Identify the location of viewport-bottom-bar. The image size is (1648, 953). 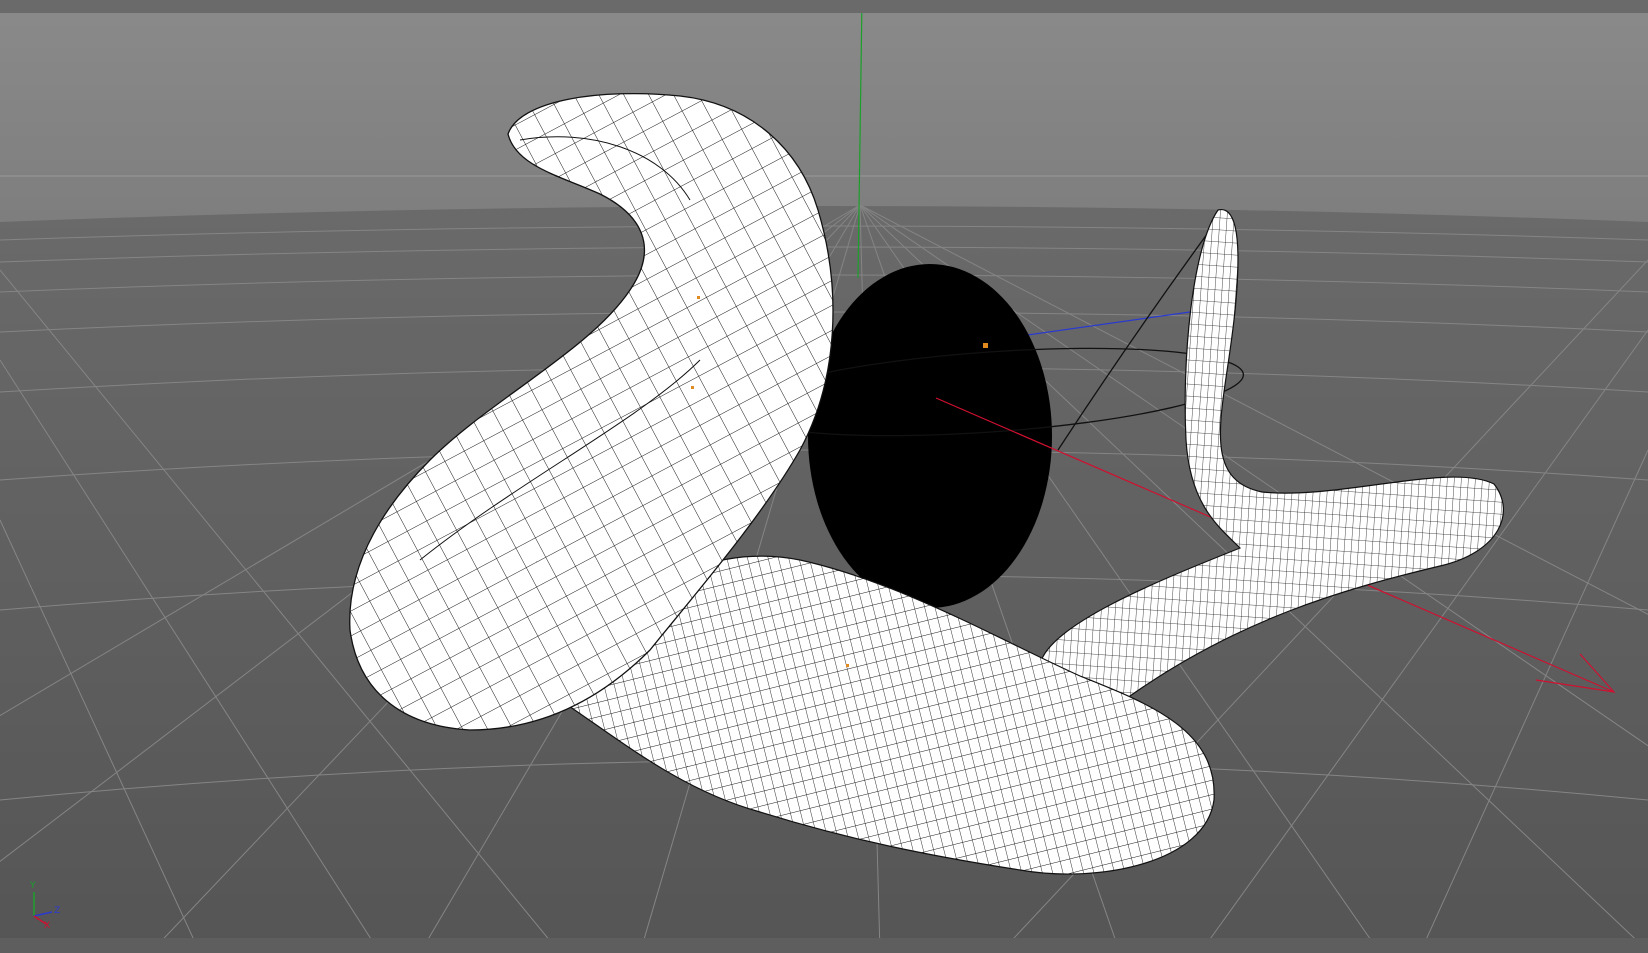
(824, 945).